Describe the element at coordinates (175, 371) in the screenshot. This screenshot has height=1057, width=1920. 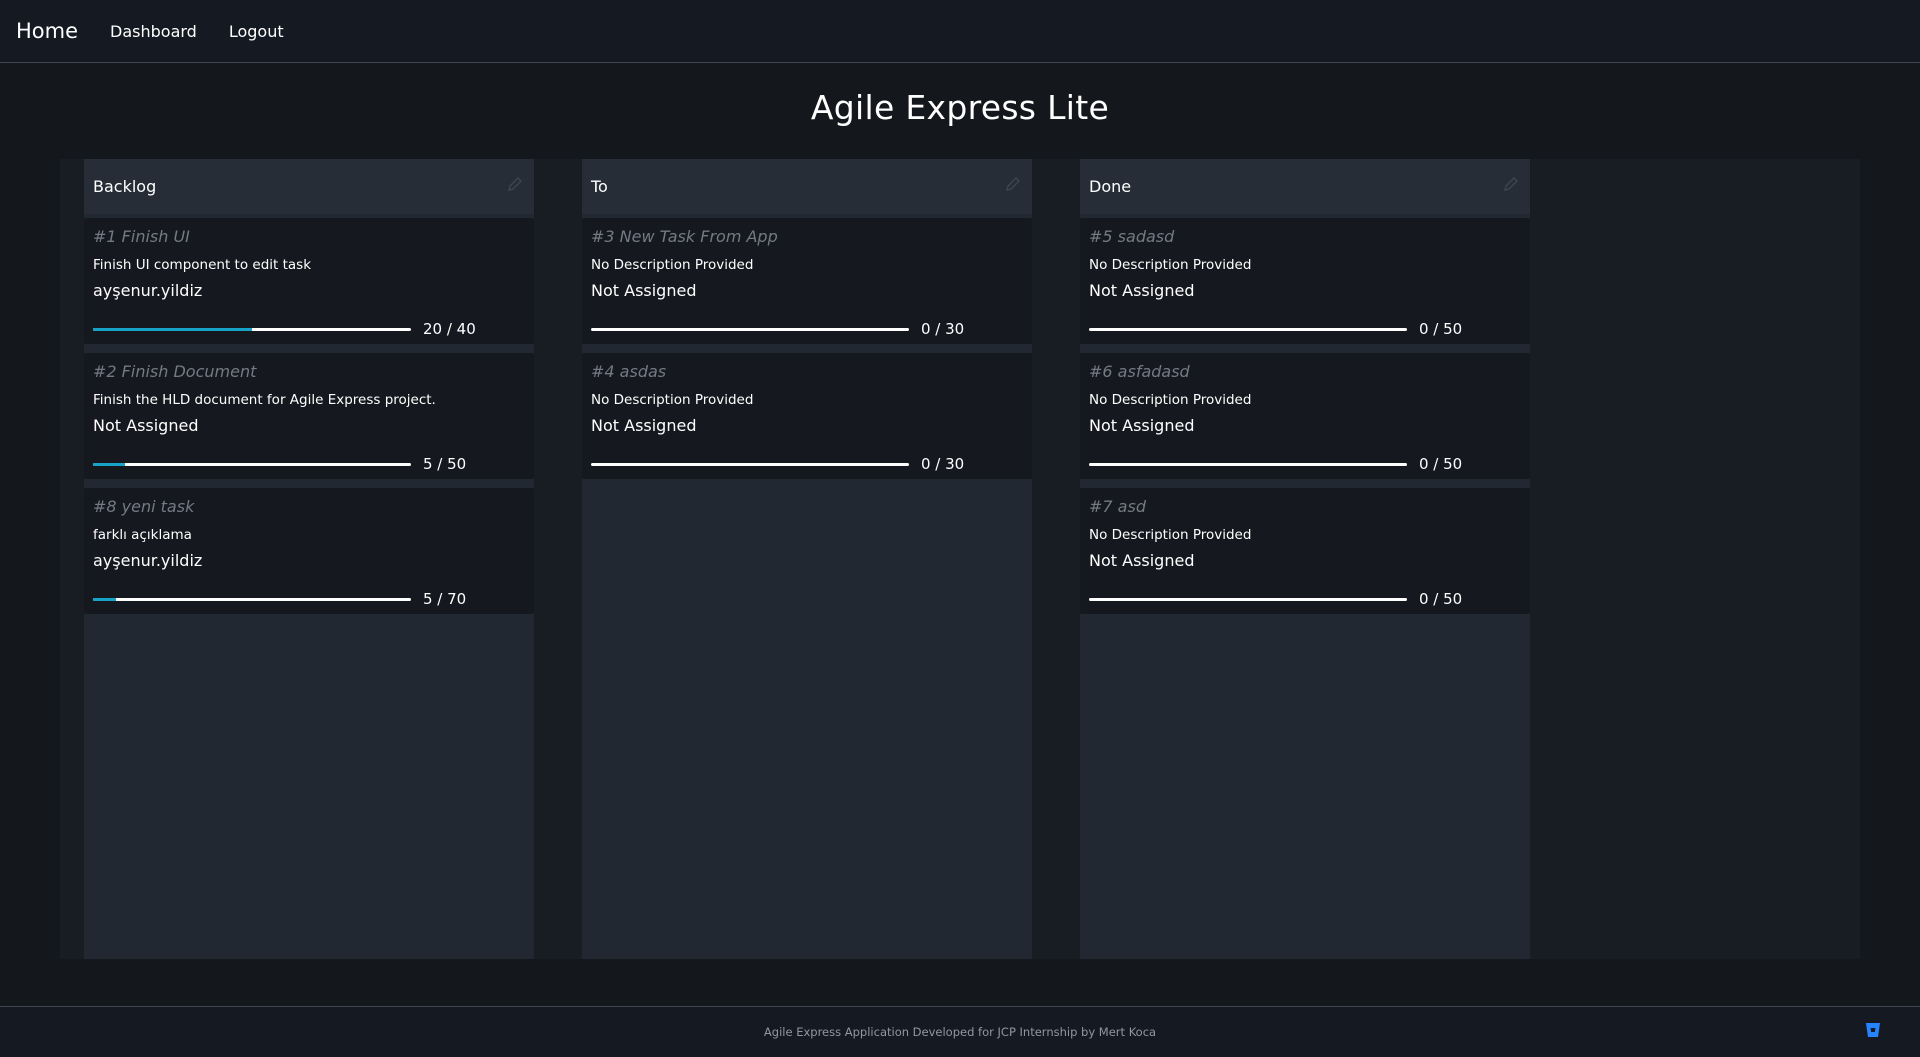
I see `task-title: #2 Finish Document` at that location.